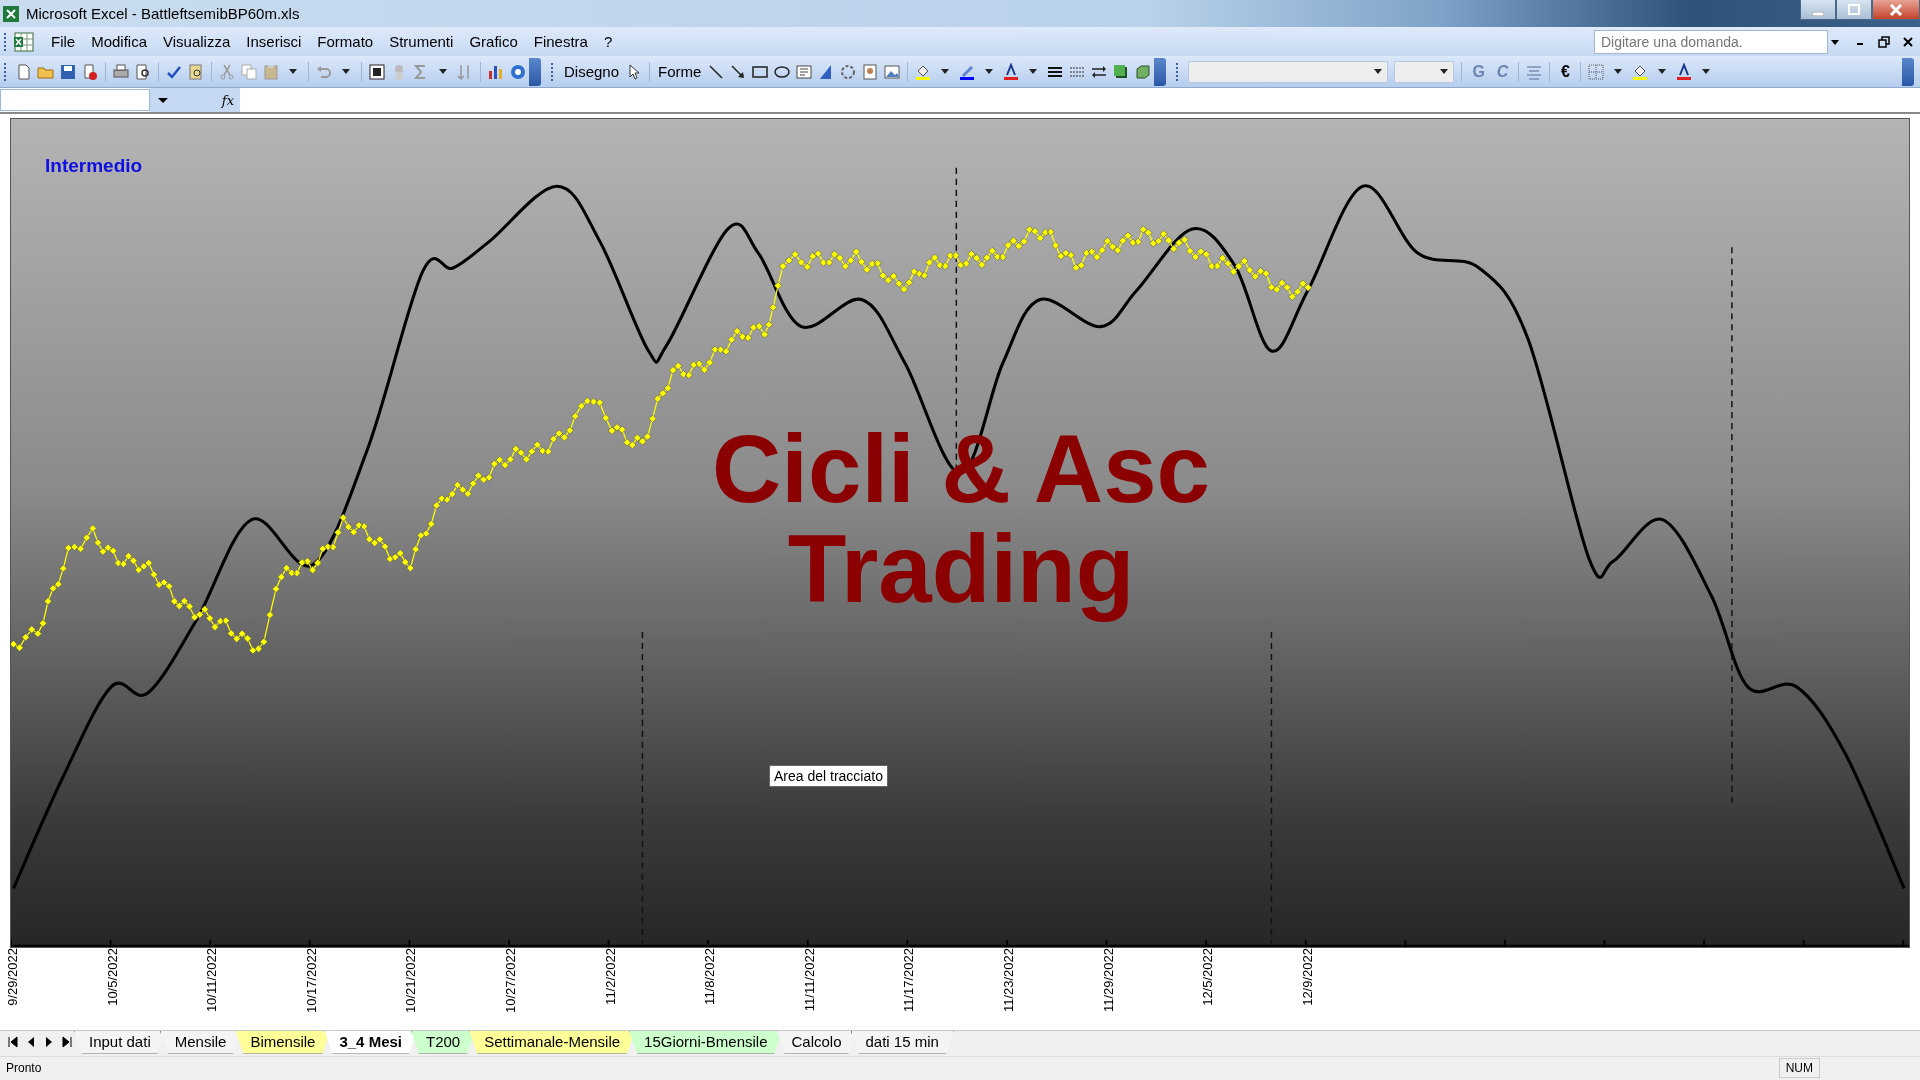 This screenshot has height=1080, width=1920. What do you see at coordinates (1307, 977) in the screenshot?
I see `axis-label: 12/9/2022` at bounding box center [1307, 977].